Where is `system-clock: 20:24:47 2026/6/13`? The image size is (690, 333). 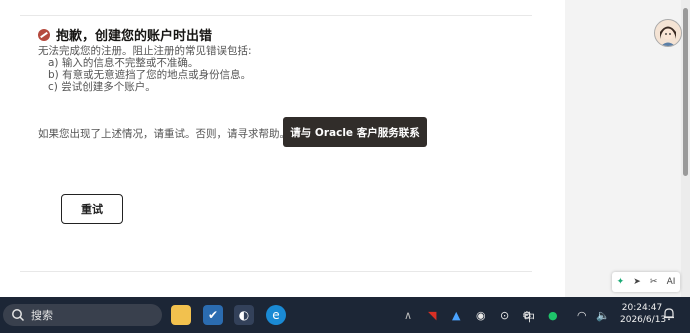
system-clock: 20:24:47 2026/6/13 is located at coordinates (643, 314).